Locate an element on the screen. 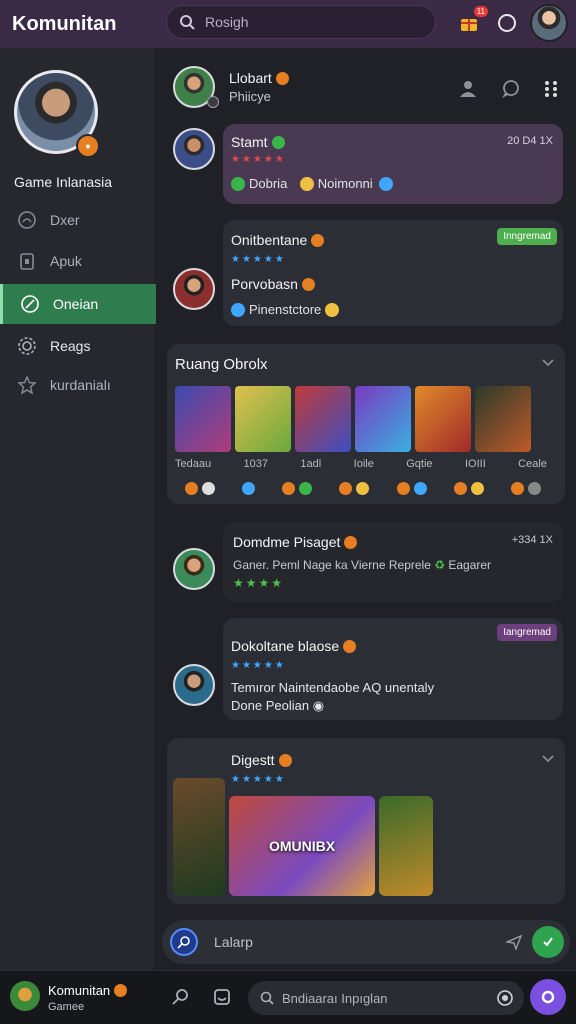 Image resolution: width=576 pixels, height=1024 pixels. post-card-digestt: Digestt ★★★★★ OMUNIBX is located at coordinates (366, 821).